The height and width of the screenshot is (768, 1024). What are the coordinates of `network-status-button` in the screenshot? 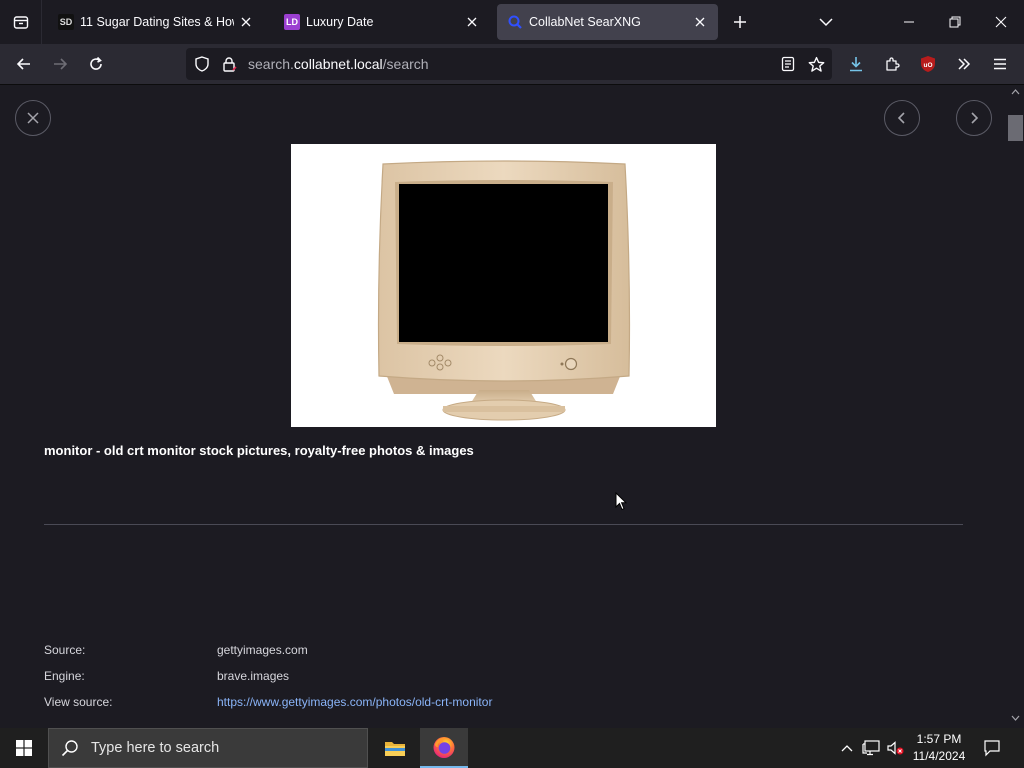 It's located at (871, 748).